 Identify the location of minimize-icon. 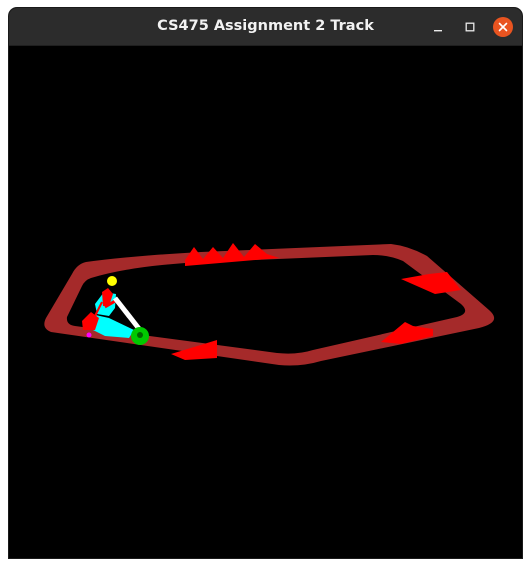
(438, 31).